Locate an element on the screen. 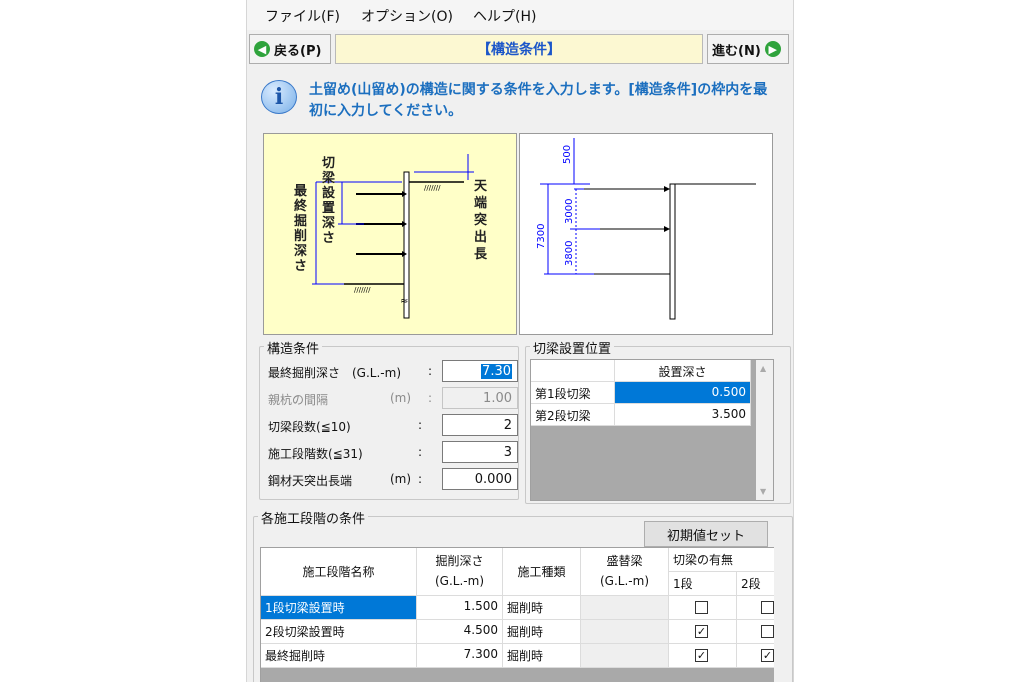  page-title: 【構造条件】 is located at coordinates (519, 49).